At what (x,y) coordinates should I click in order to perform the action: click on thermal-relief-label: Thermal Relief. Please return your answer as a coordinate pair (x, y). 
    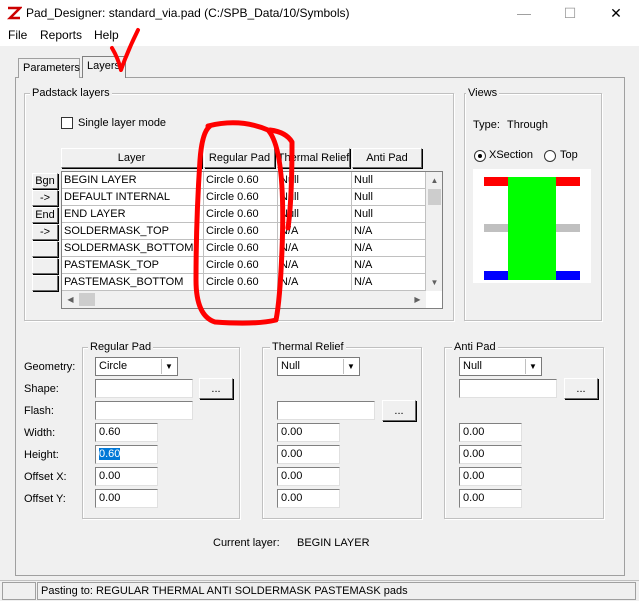
    Looking at the image, I should click on (308, 347).